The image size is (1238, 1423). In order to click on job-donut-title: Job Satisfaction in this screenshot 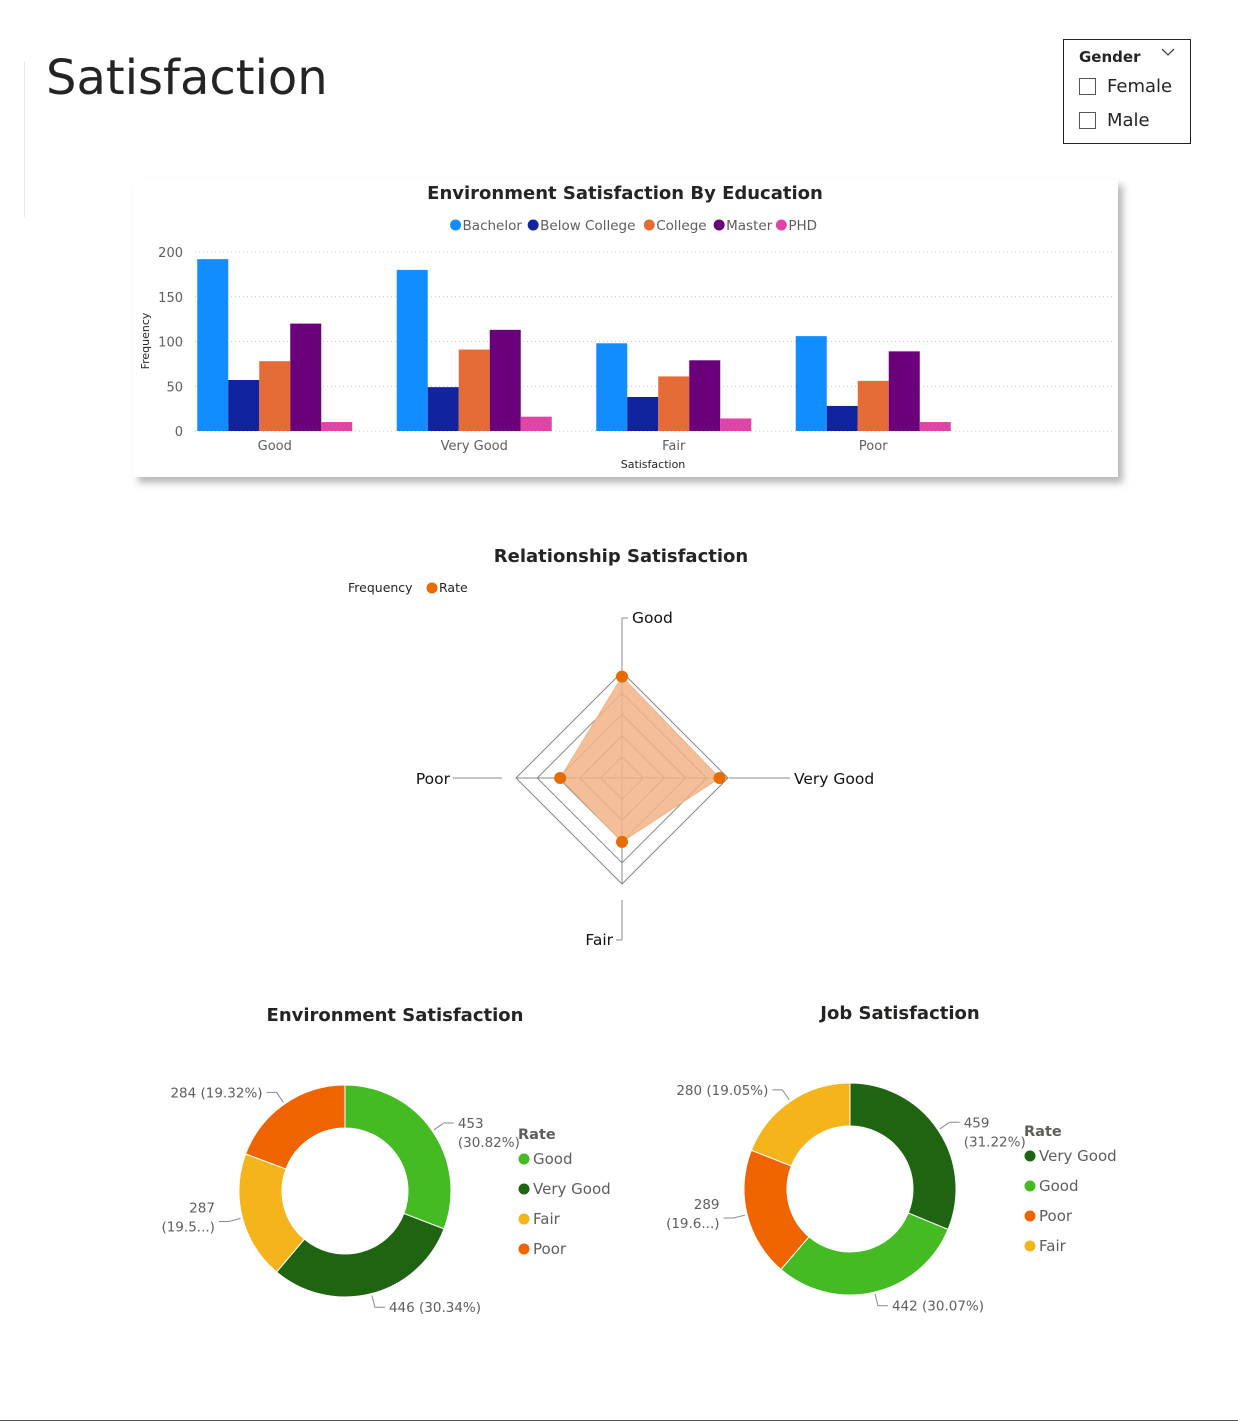, I will do `click(898, 1013)`.